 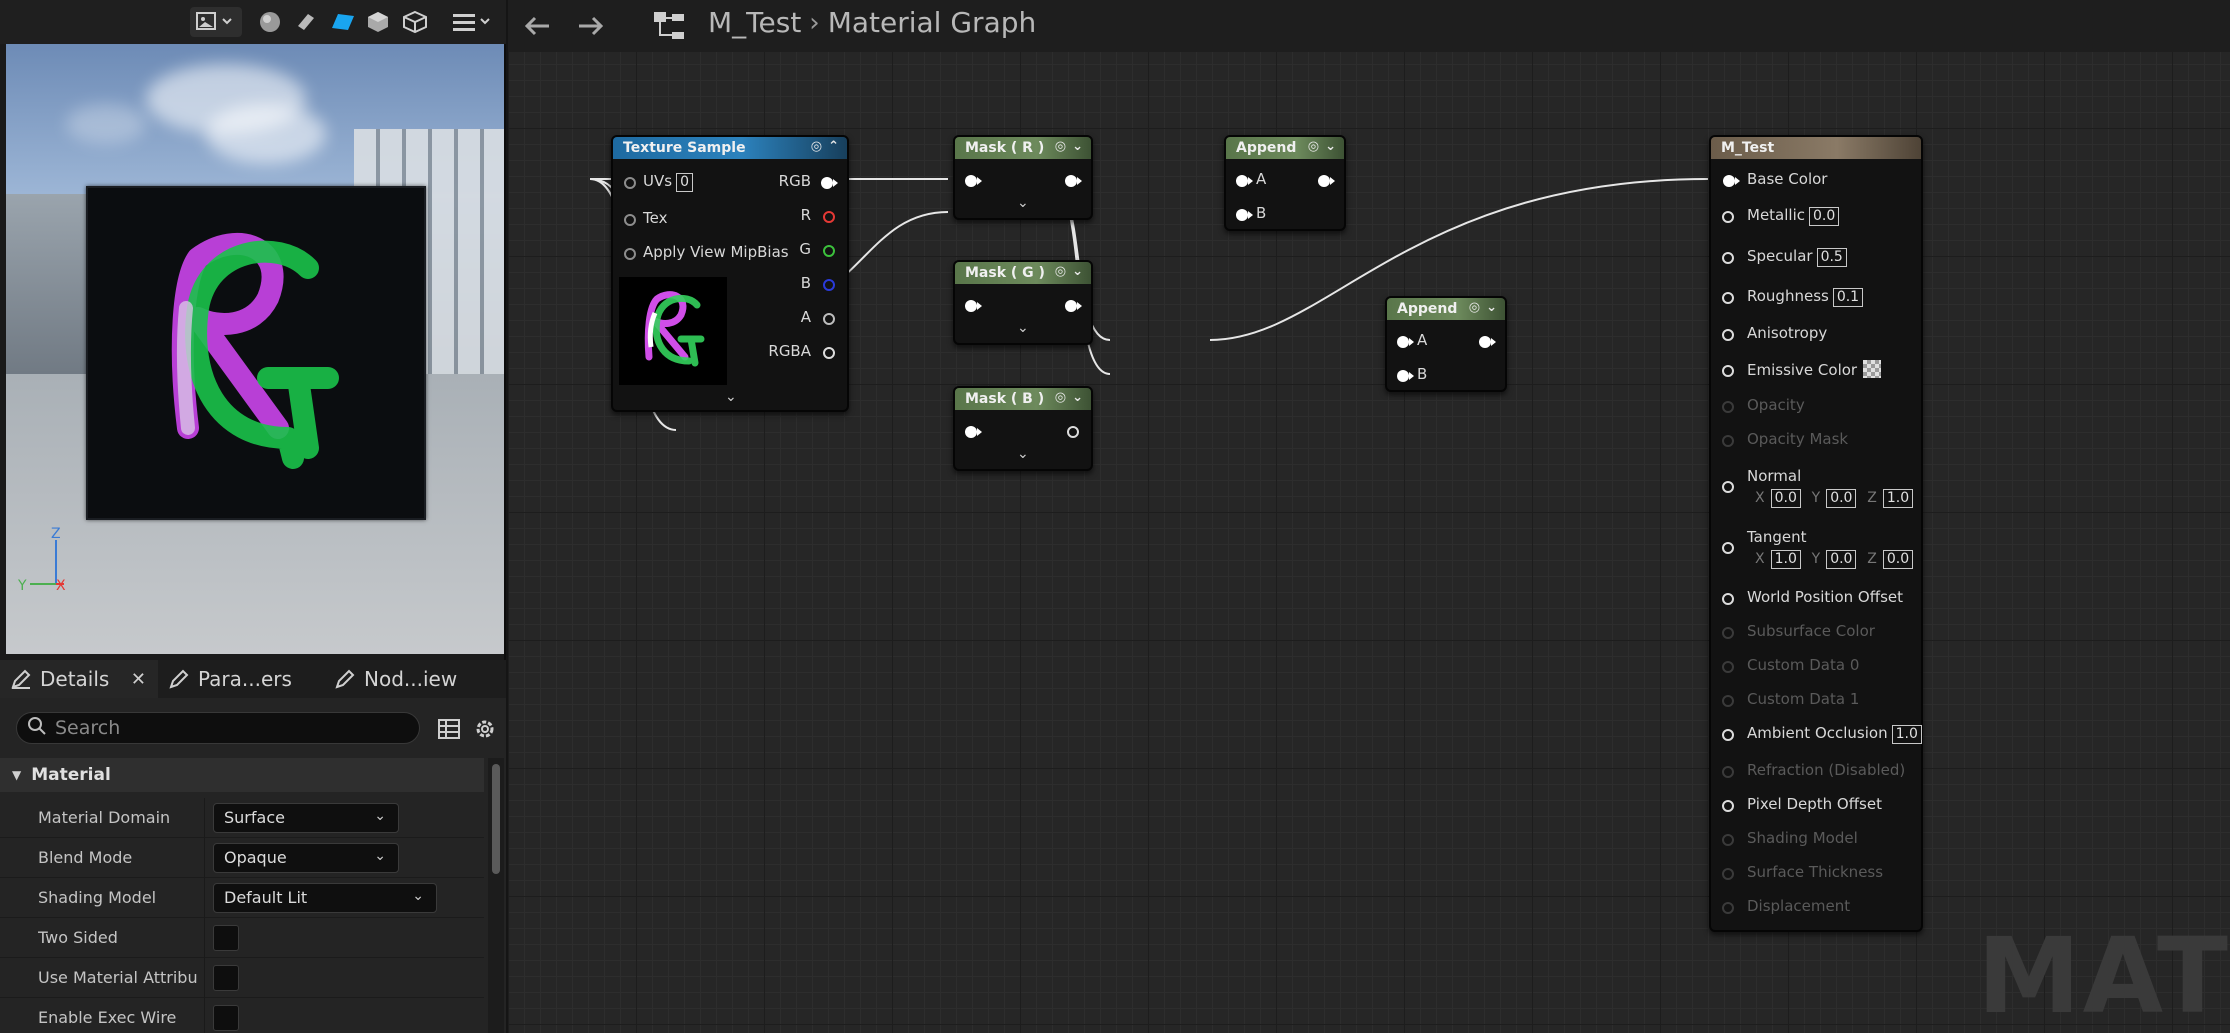 I want to click on tangent-y-value: 0.0, so click(x=1841, y=559).